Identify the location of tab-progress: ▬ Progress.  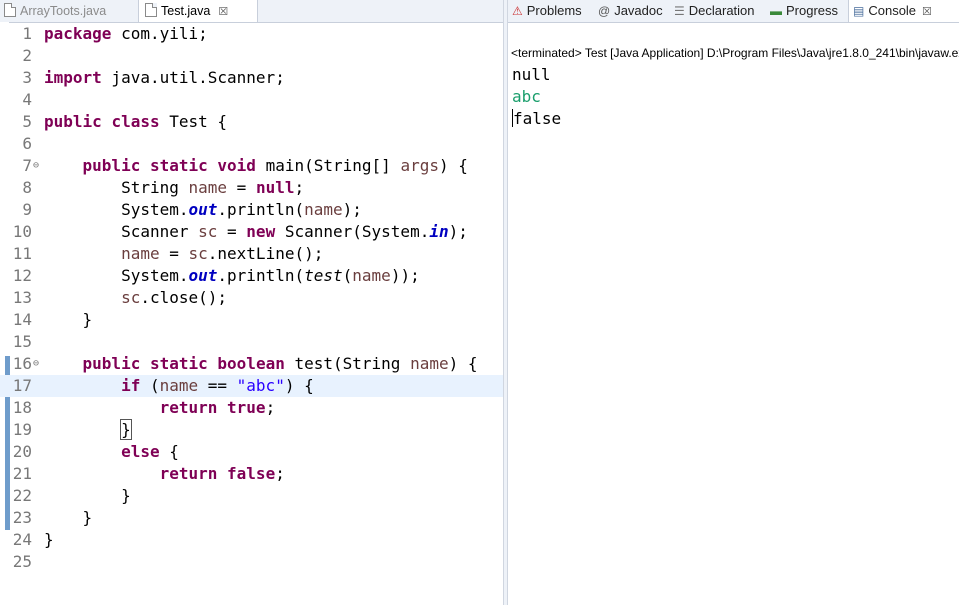
(804, 11).